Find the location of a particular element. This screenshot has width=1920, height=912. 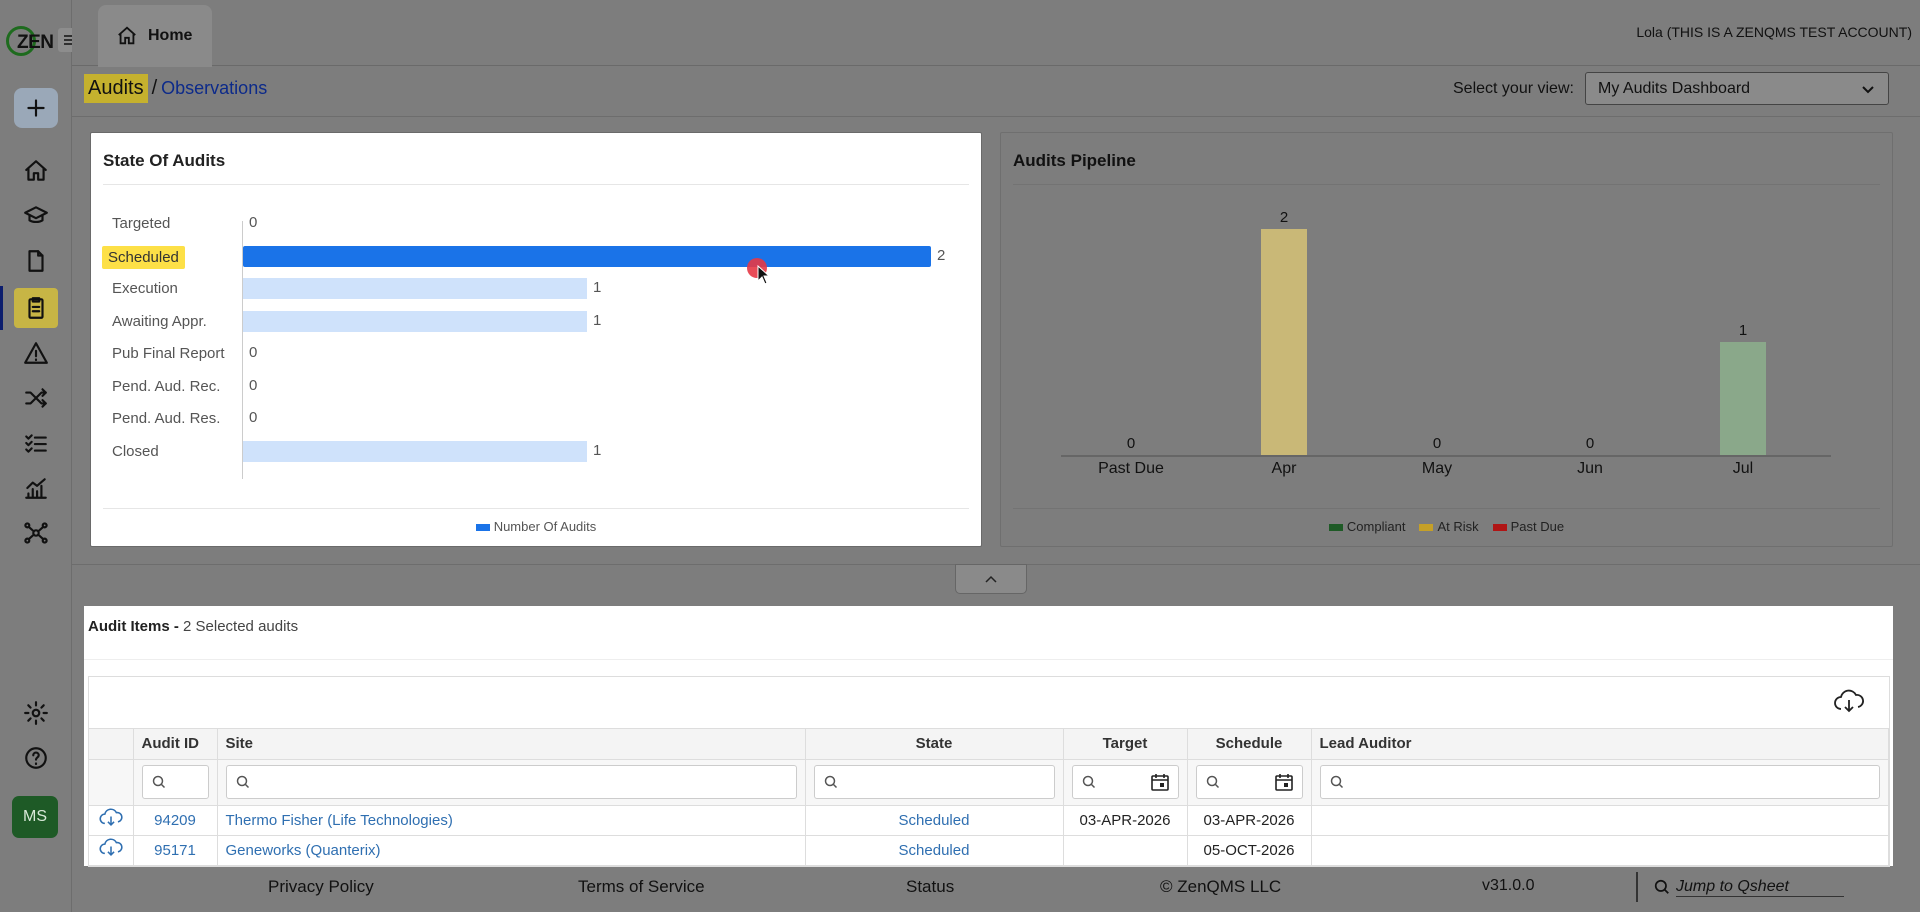

target-date-filter-input is located at coordinates (1125, 782).